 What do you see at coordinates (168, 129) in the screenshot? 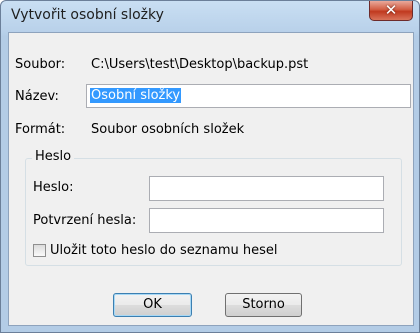
I see `format-value: Soubor osobních složek` at bounding box center [168, 129].